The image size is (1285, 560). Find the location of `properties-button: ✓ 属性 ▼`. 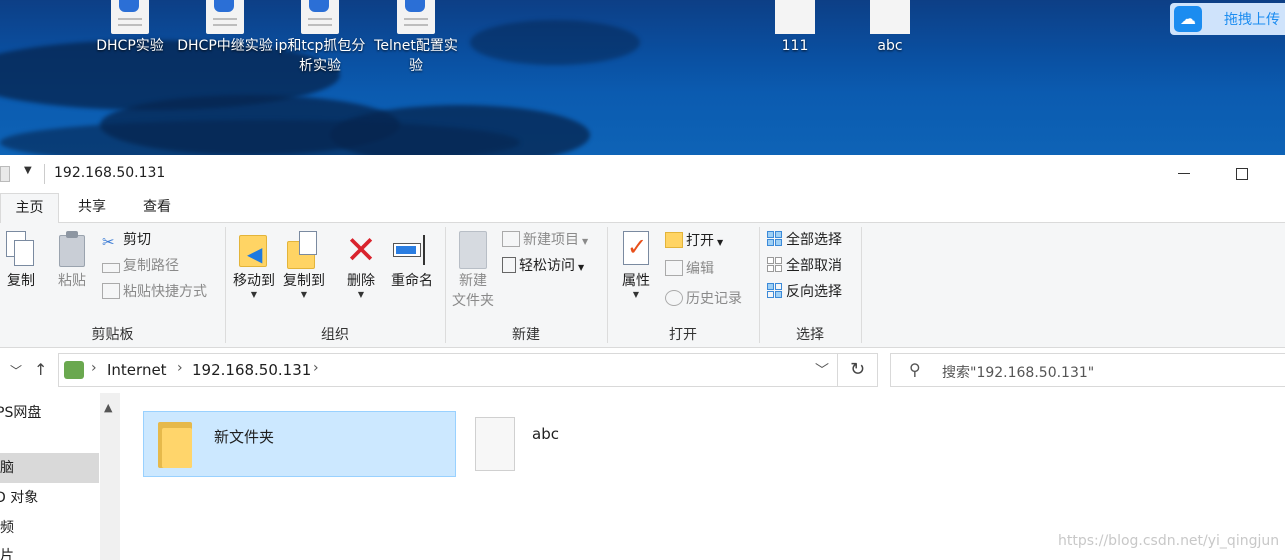

properties-button: ✓ 属性 ▼ is located at coordinates (636, 265).